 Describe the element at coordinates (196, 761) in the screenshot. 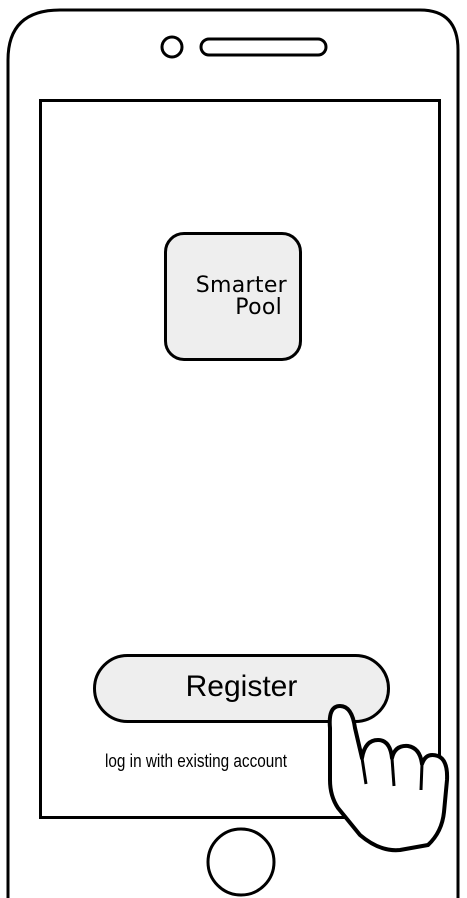

I see `login-existing-account-link: log in with existing account` at that location.